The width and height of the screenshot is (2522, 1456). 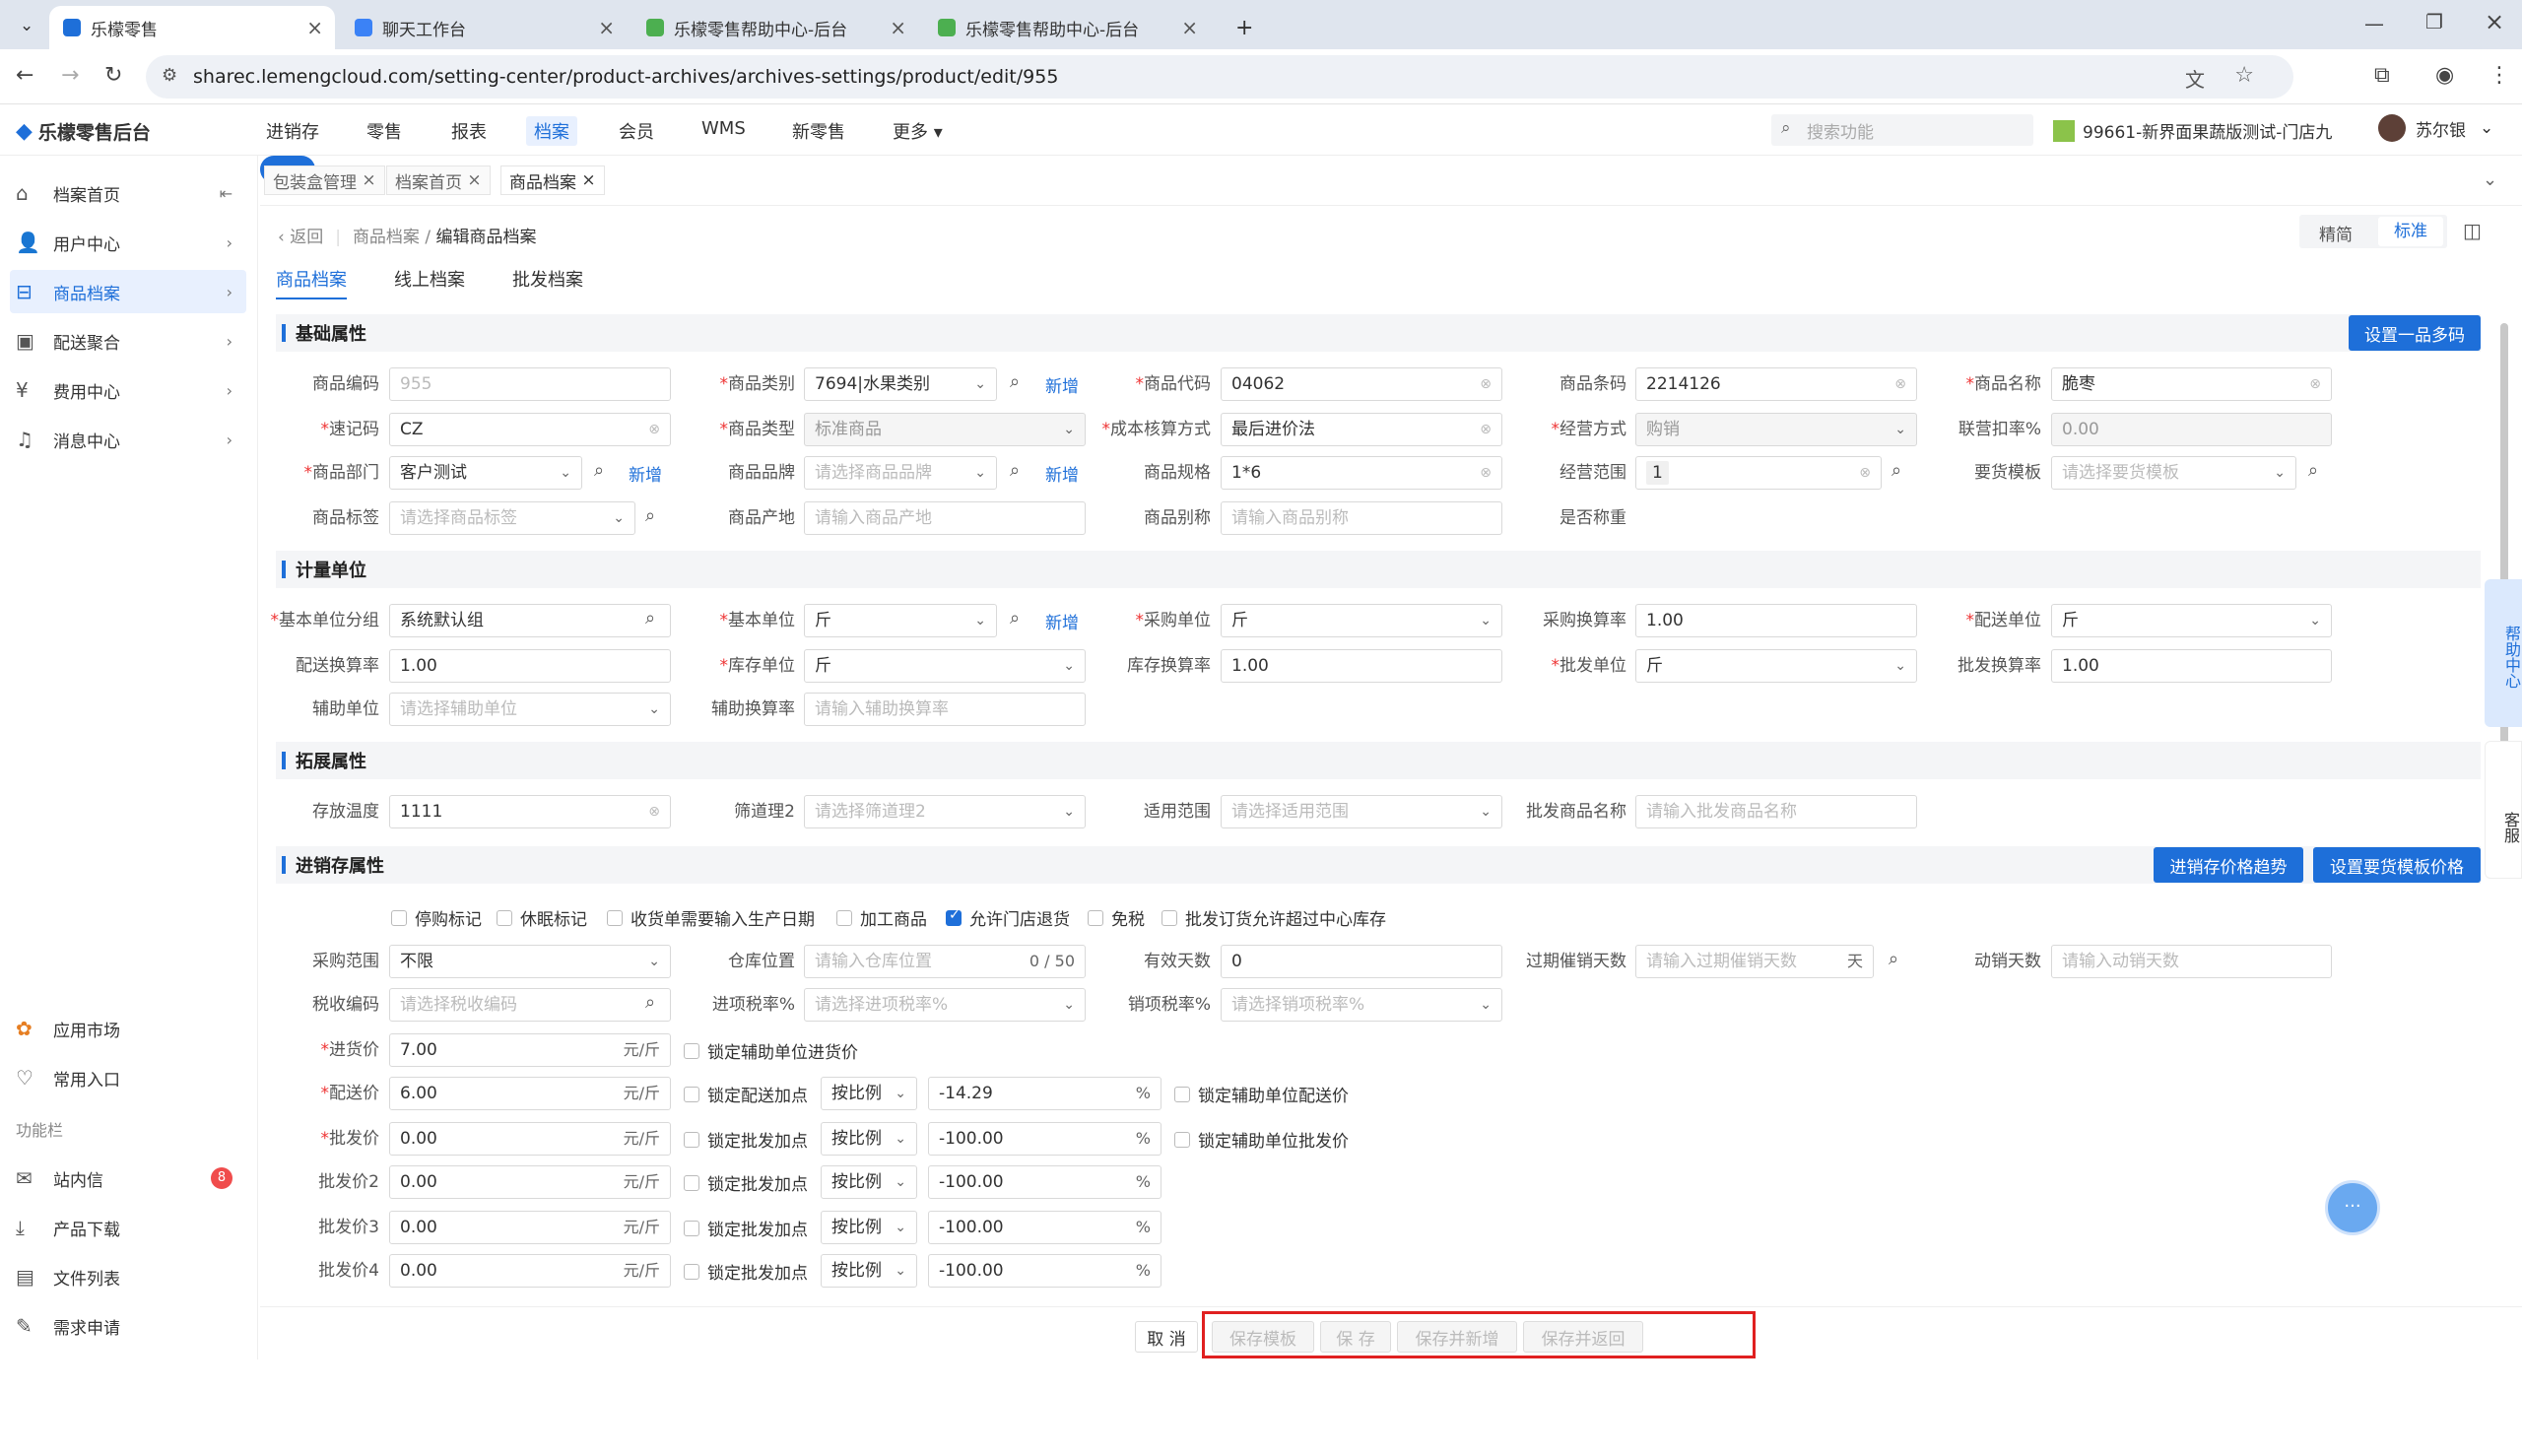 I want to click on assistant-bubble: ···, so click(x=2352, y=1207).